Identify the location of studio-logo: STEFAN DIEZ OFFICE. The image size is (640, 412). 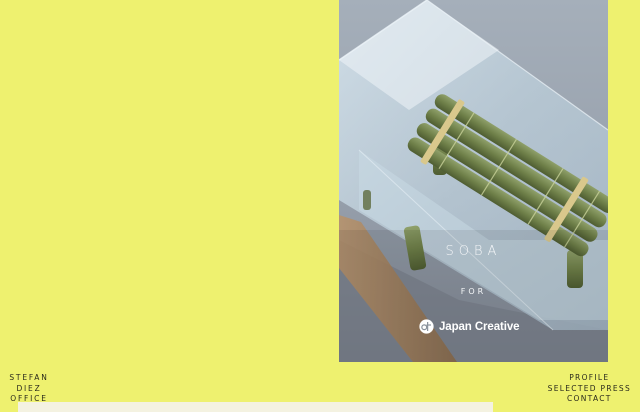
(29, 389).